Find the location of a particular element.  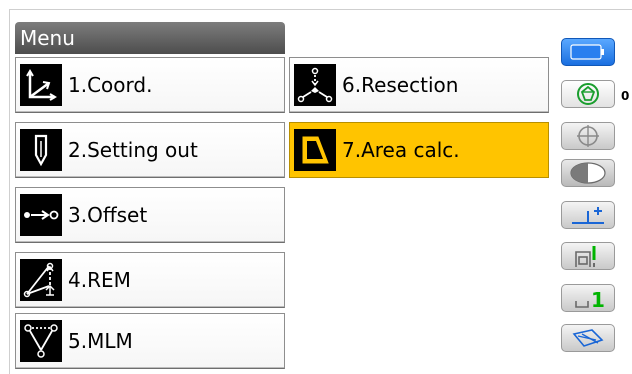

menu-item-label: 4.REM is located at coordinates (99, 280).